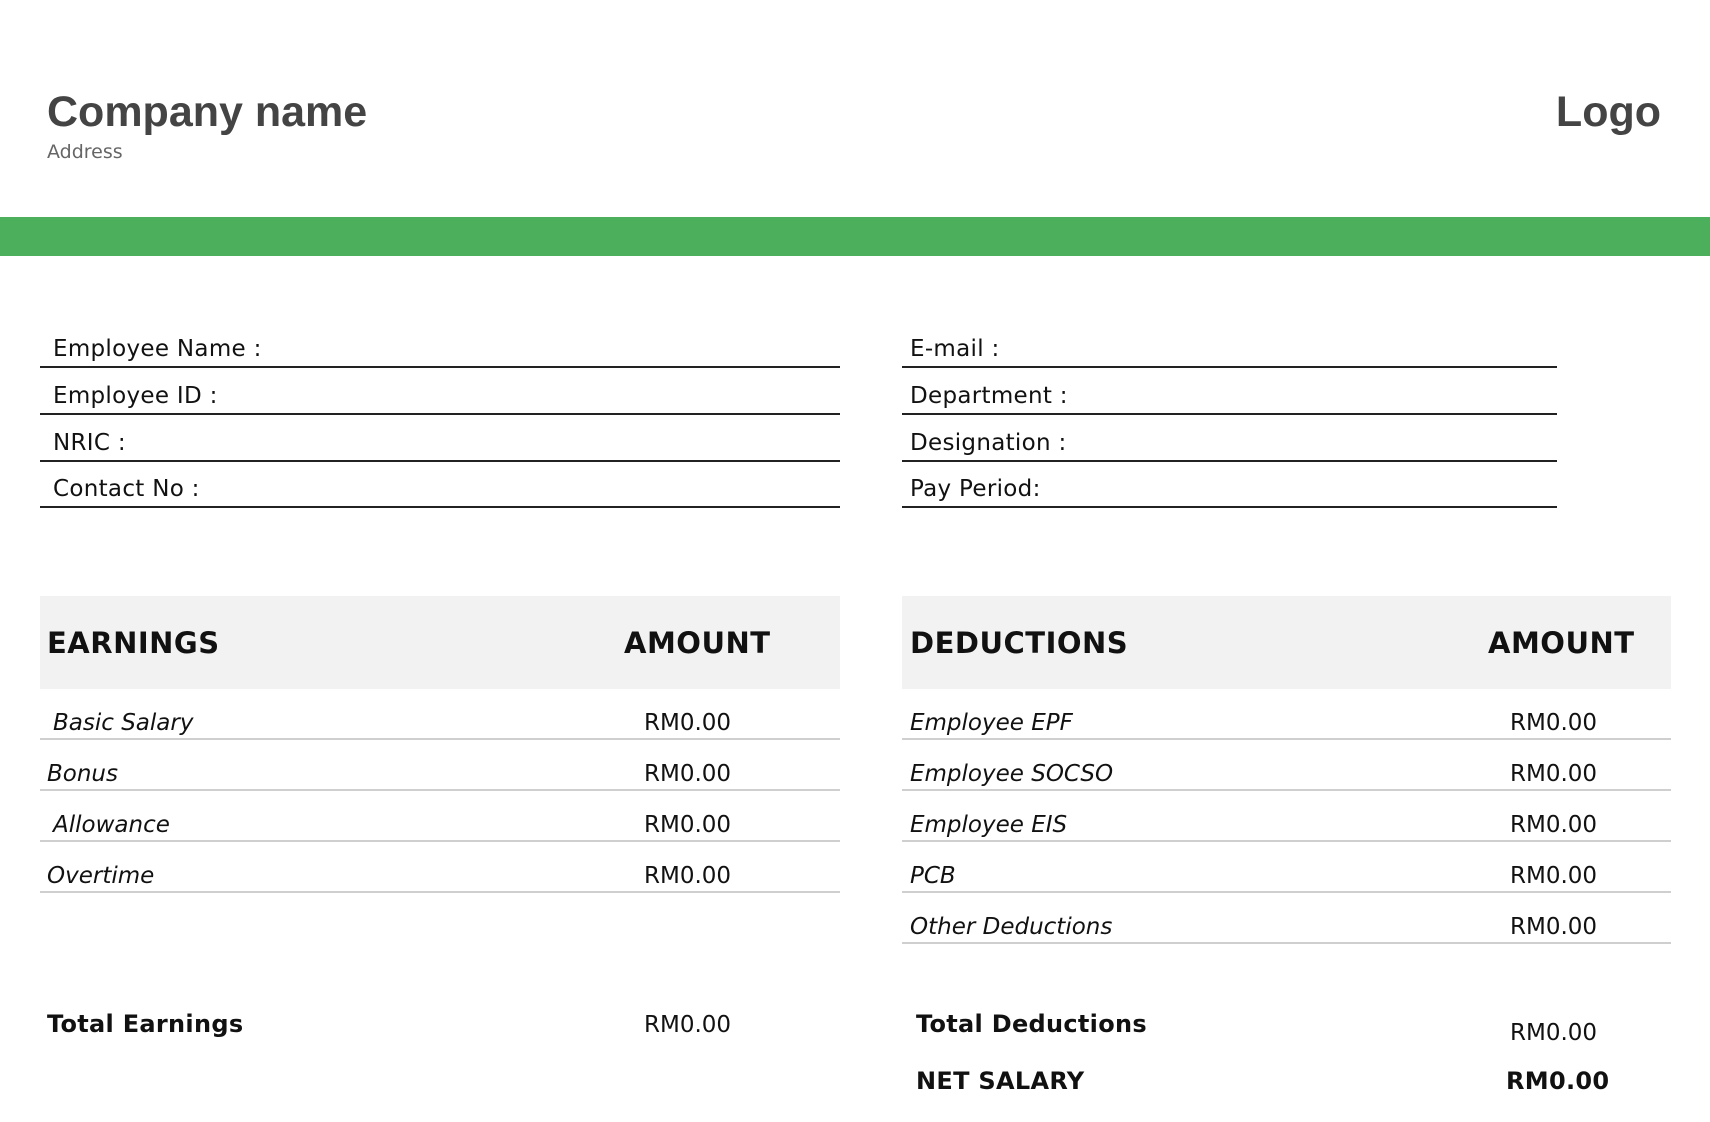 The height and width of the screenshot is (1122, 1710). I want to click on field-label: Pay Period:, so click(975, 489).